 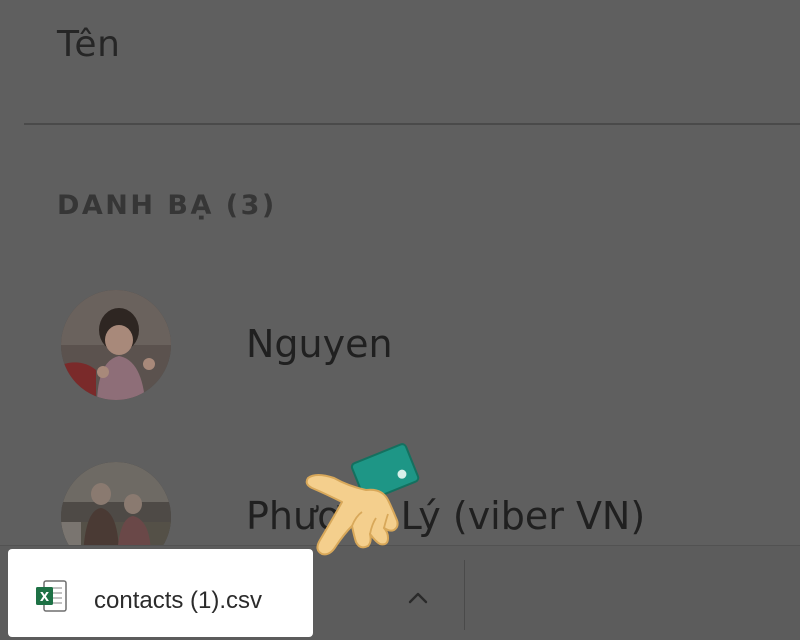 I want to click on svg-text: X, so click(x=45, y=597).